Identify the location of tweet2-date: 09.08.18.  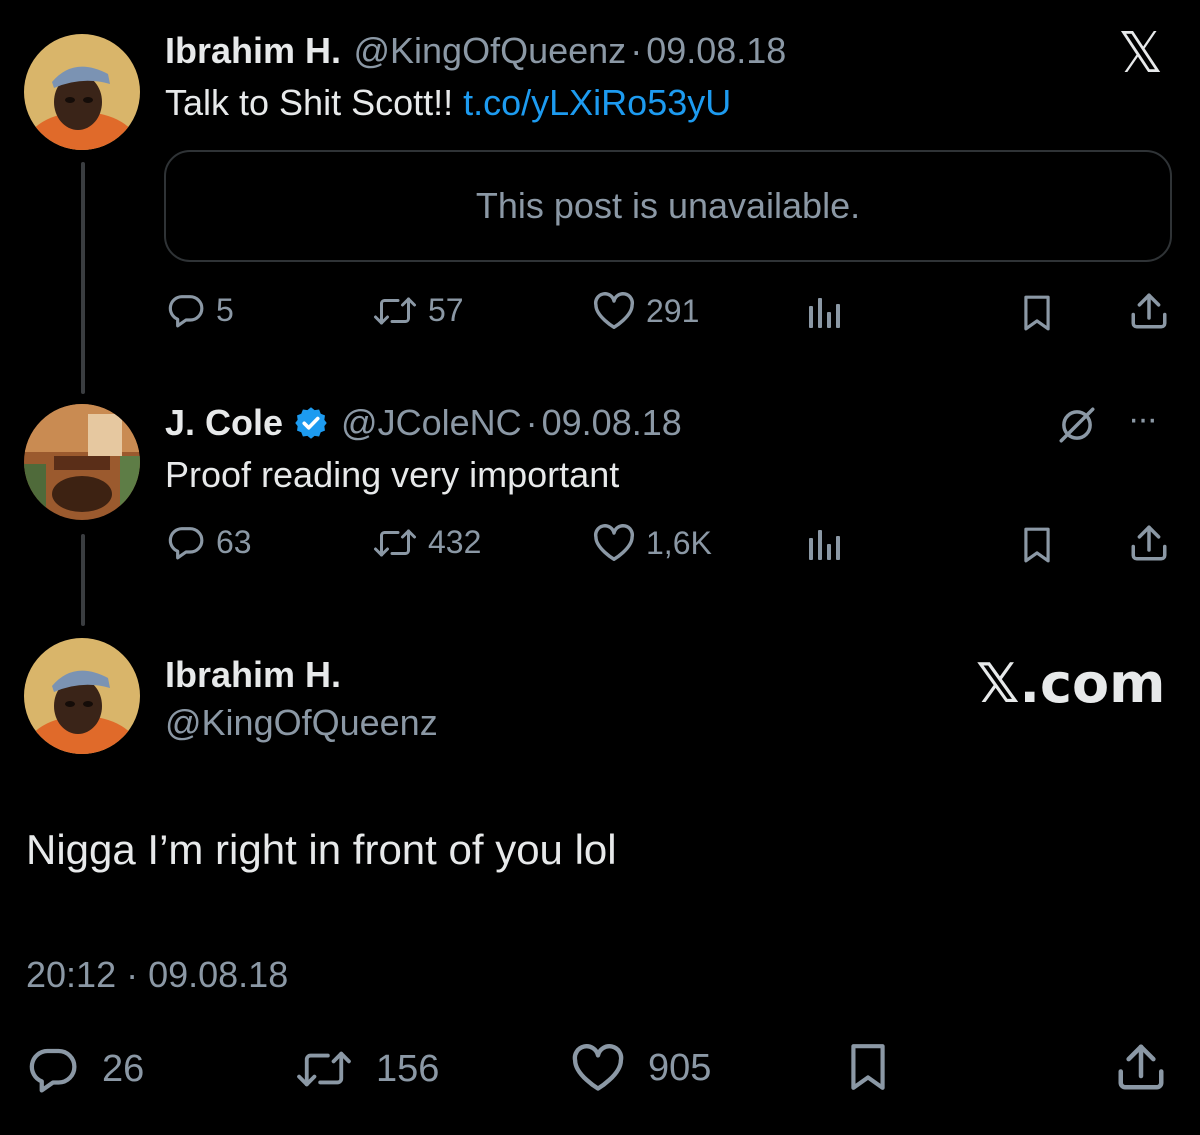
(612, 423).